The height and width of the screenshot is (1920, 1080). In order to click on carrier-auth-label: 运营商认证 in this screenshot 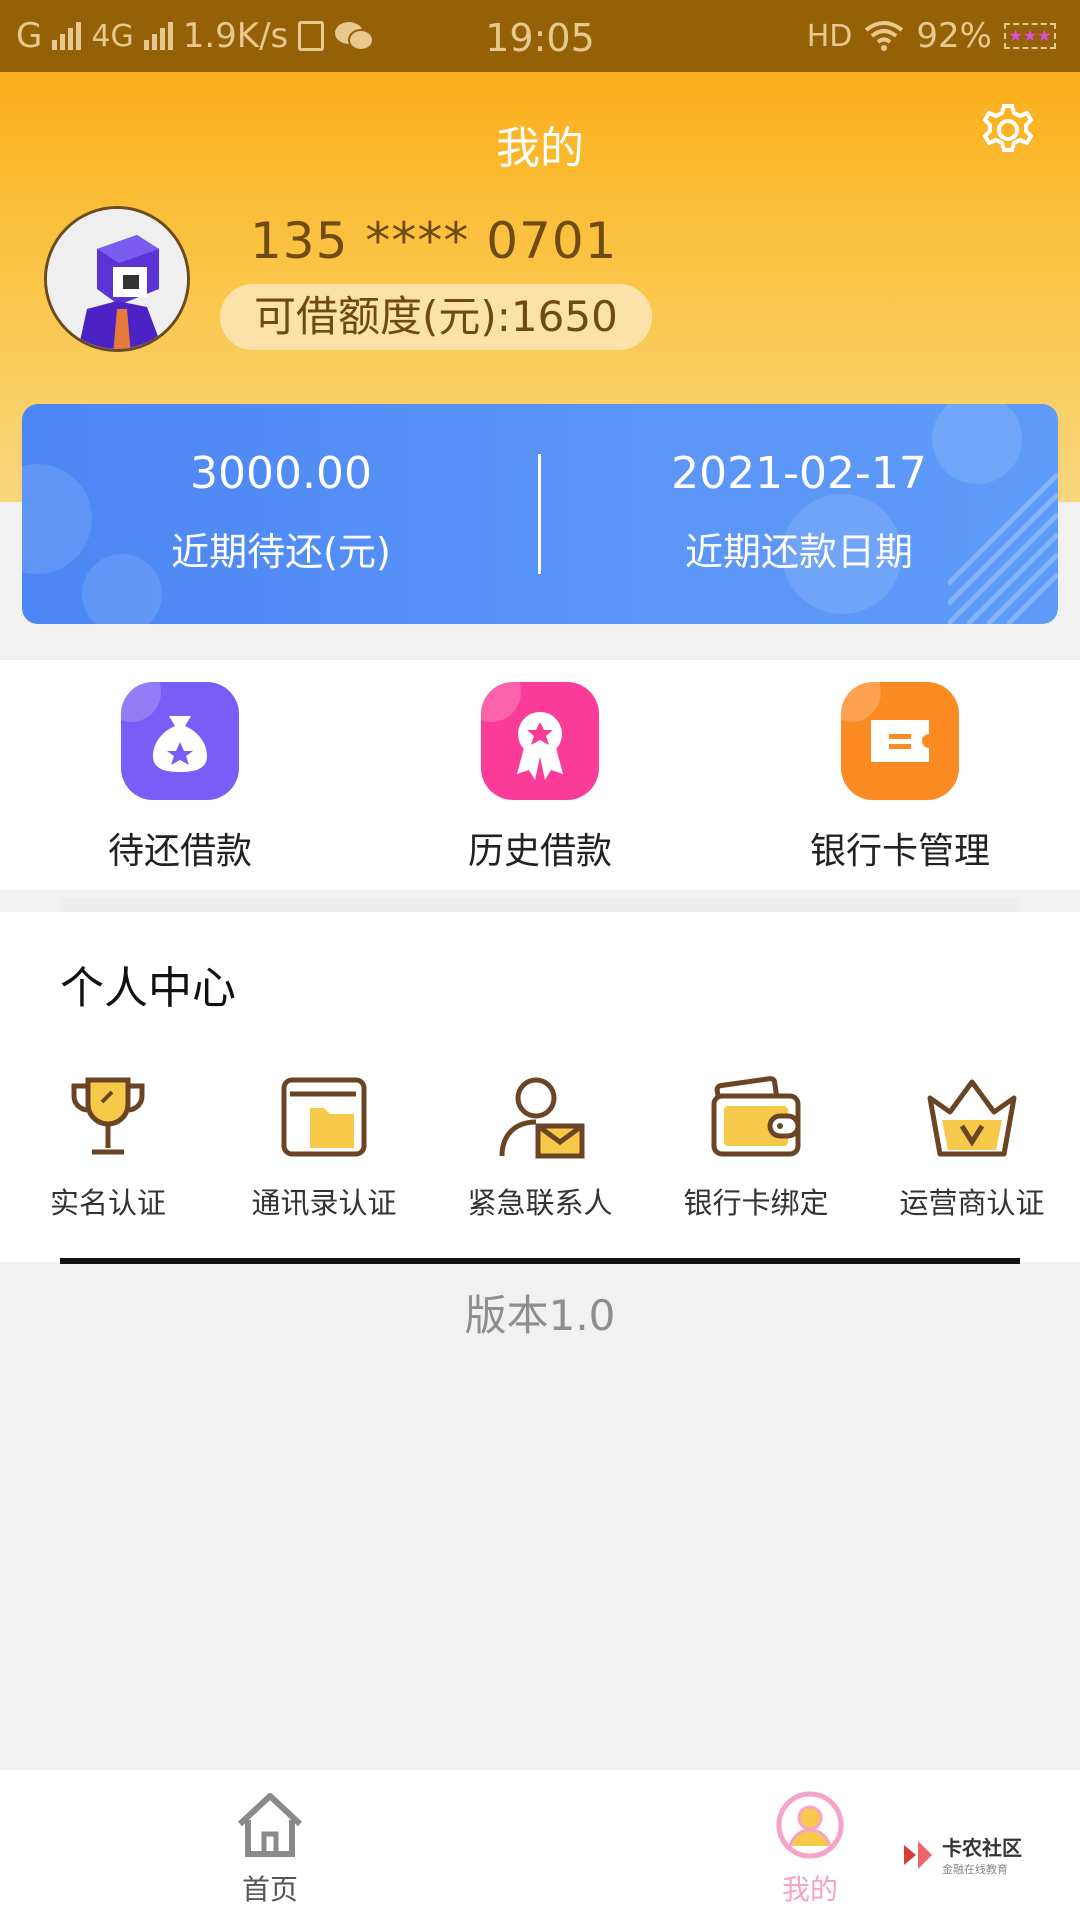, I will do `click(972, 1203)`.